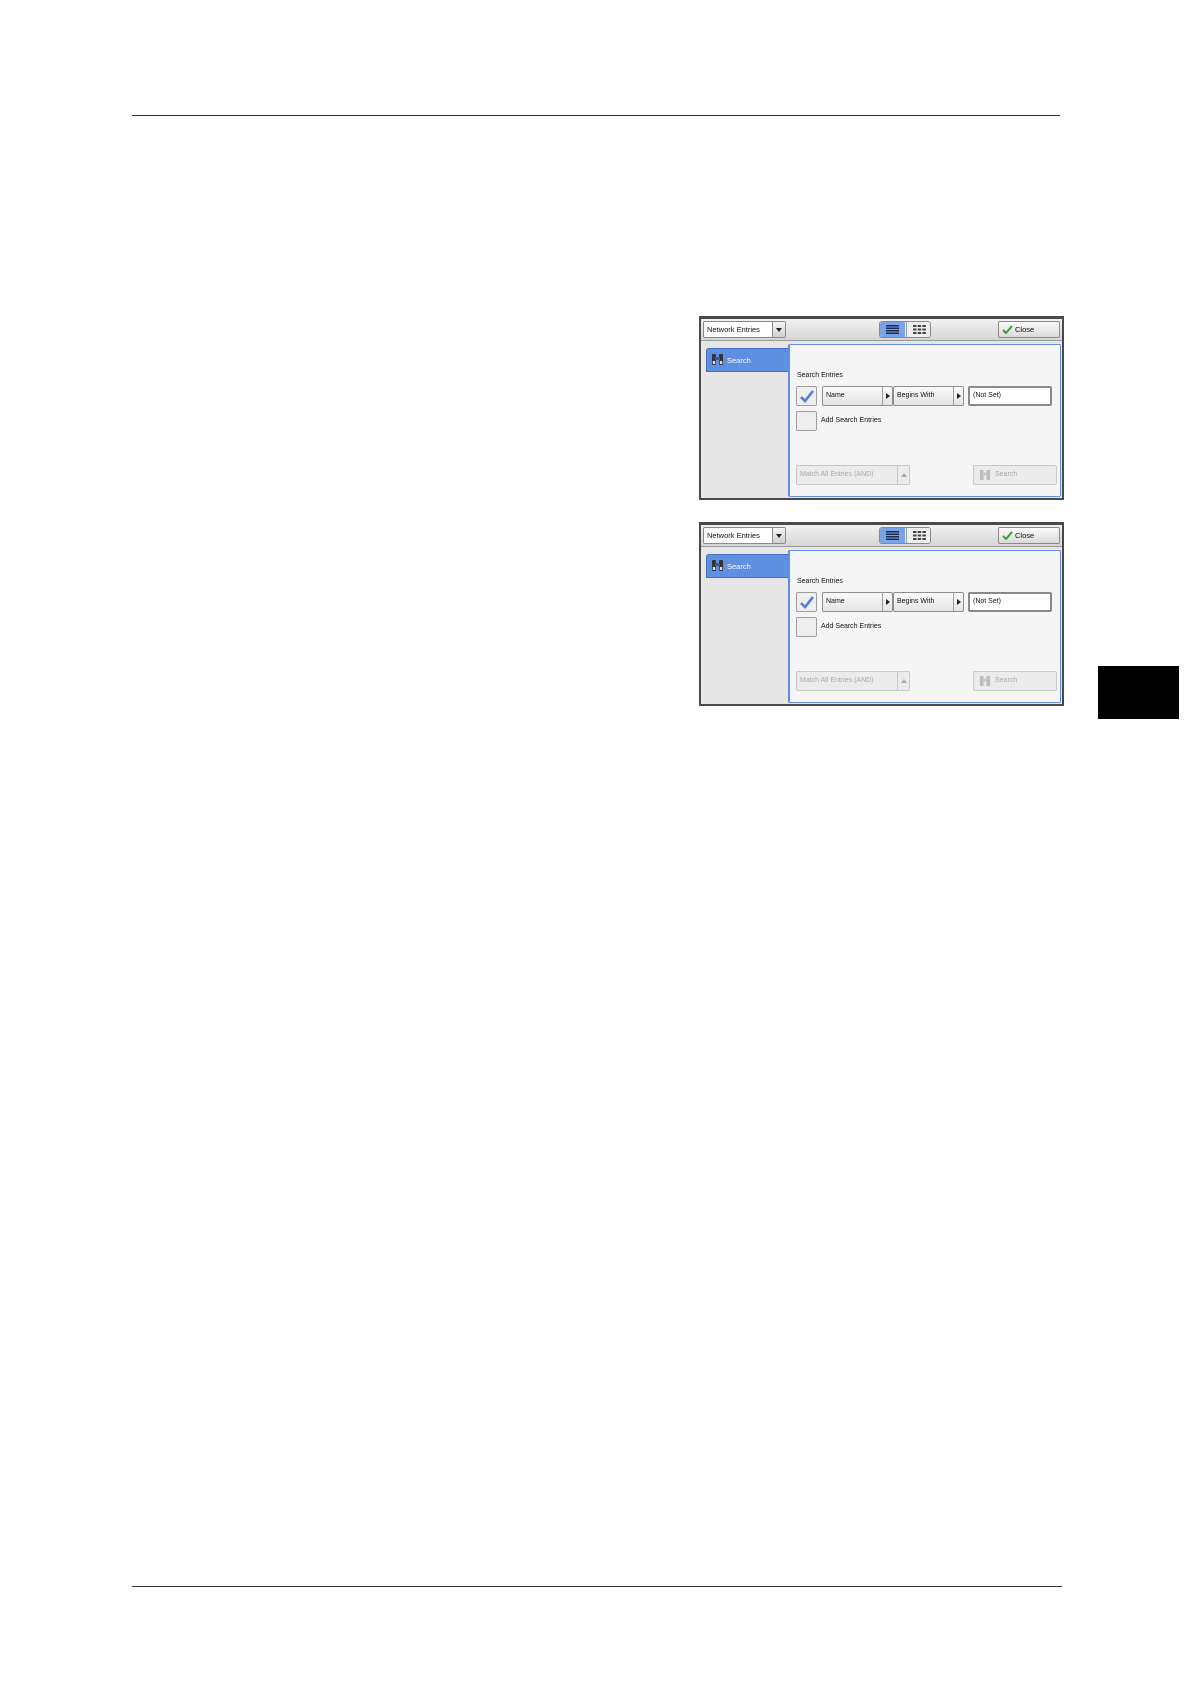 The image size is (1190, 1684). What do you see at coordinates (597, 1586) in the screenshot?
I see `footer-rule` at bounding box center [597, 1586].